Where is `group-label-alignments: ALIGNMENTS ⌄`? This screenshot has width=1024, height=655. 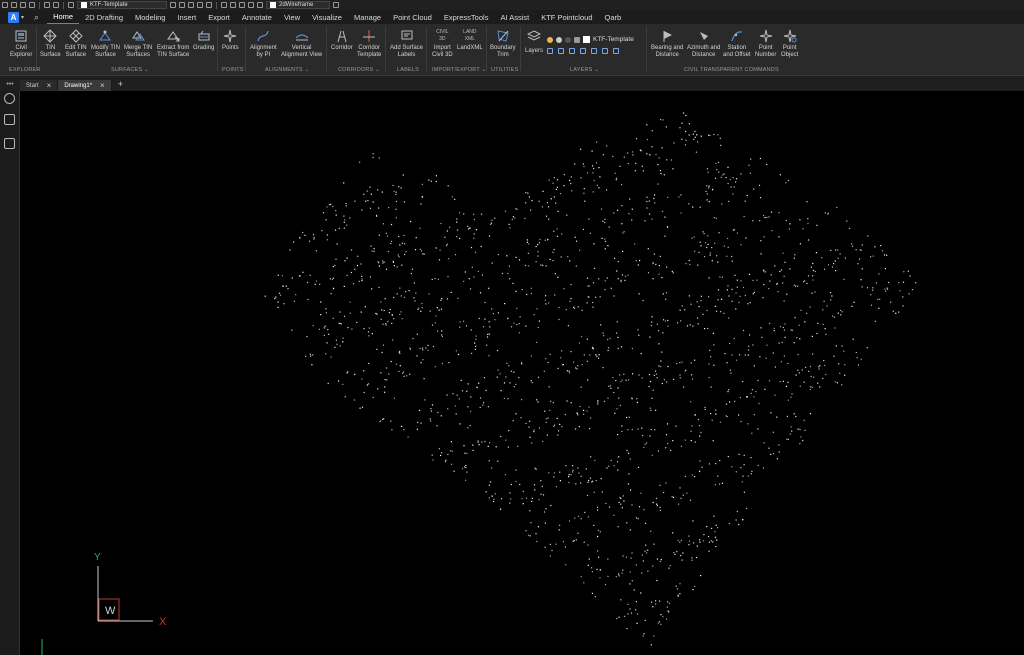 group-label-alignments: ALIGNMENTS ⌄ is located at coordinates (287, 70).